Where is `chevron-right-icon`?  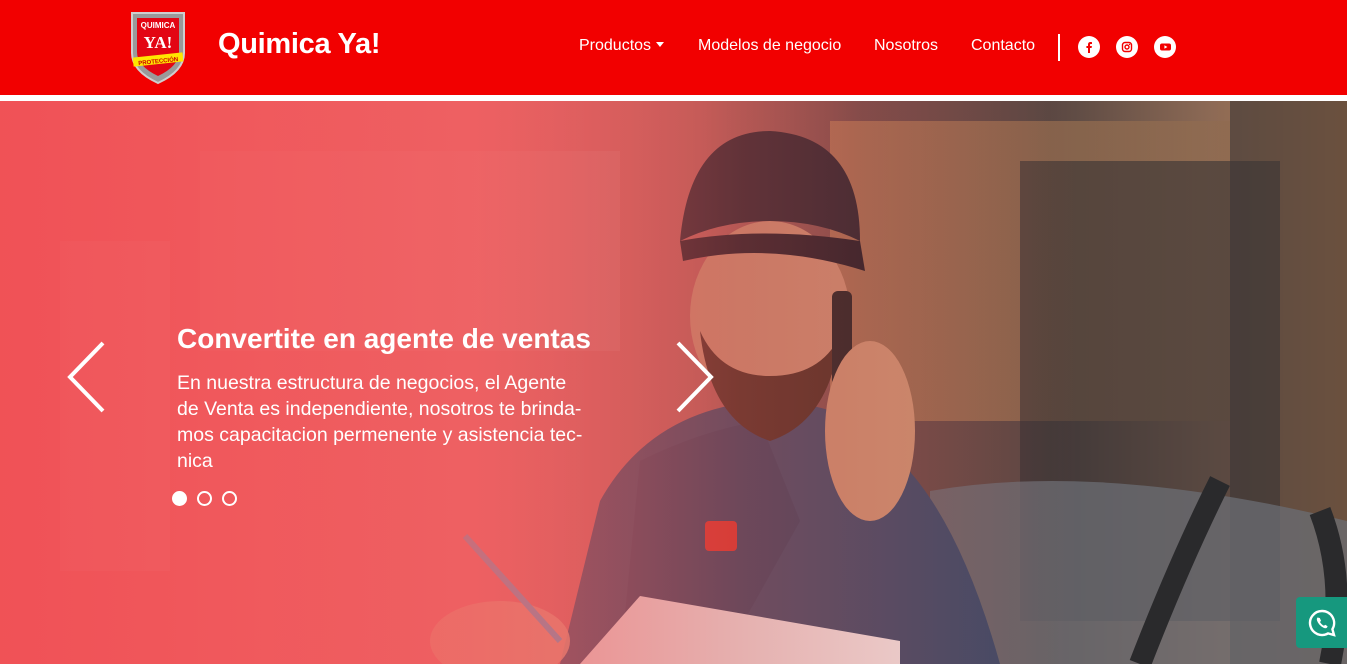 chevron-right-icon is located at coordinates (695, 377).